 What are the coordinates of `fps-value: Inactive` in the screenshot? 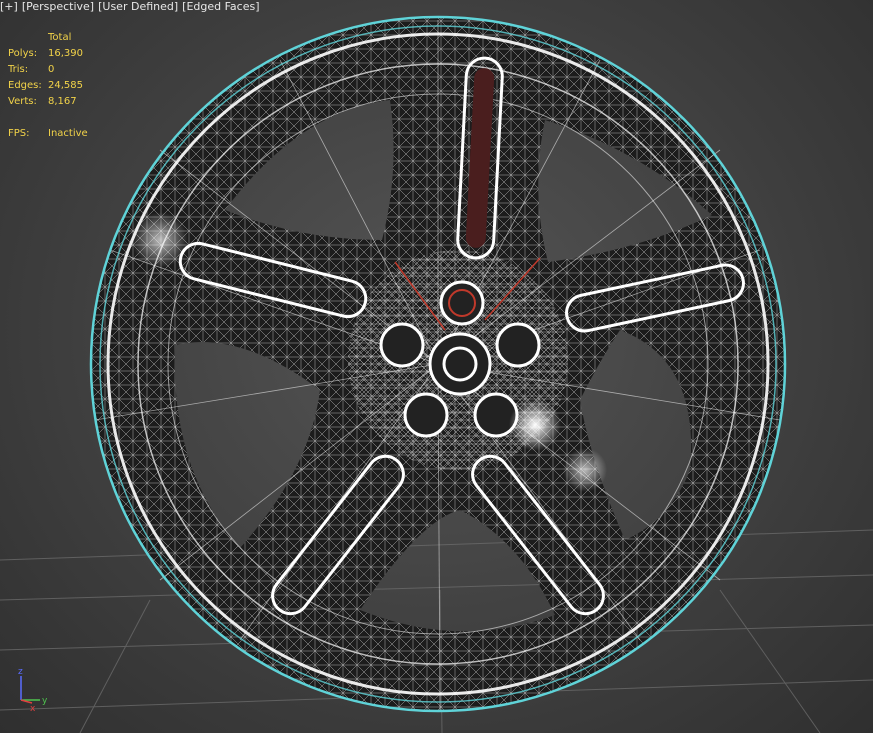 It's located at (68, 133).